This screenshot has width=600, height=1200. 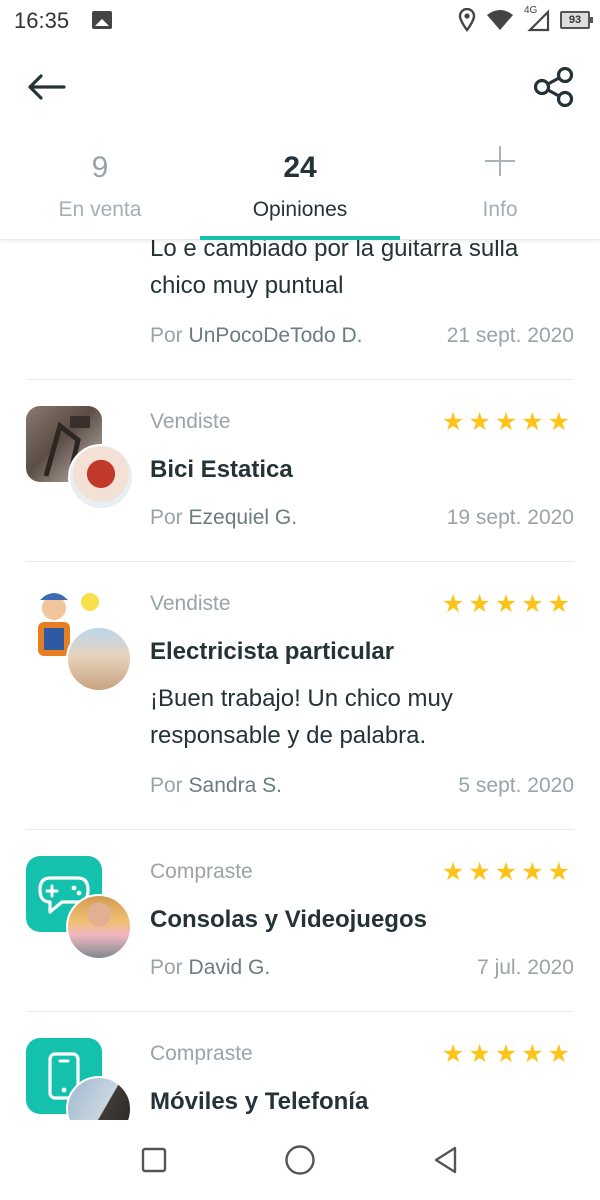 What do you see at coordinates (576, 20) in the screenshot?
I see `battery-icon: 93` at bounding box center [576, 20].